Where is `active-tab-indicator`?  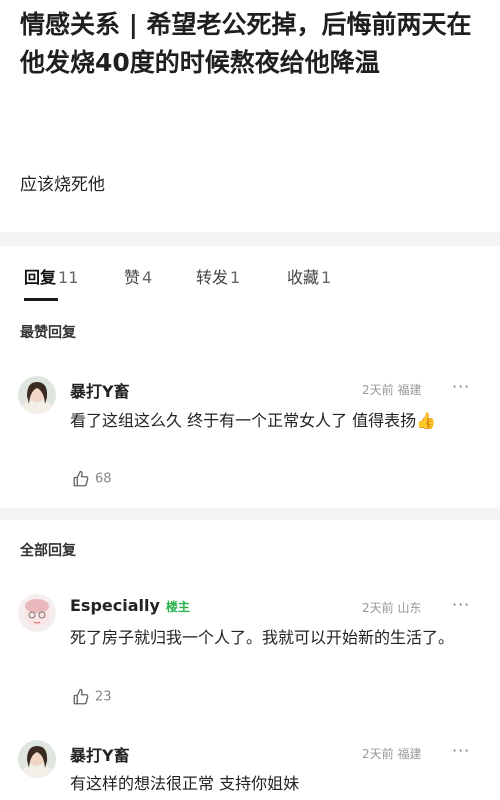 active-tab-indicator is located at coordinates (41, 299).